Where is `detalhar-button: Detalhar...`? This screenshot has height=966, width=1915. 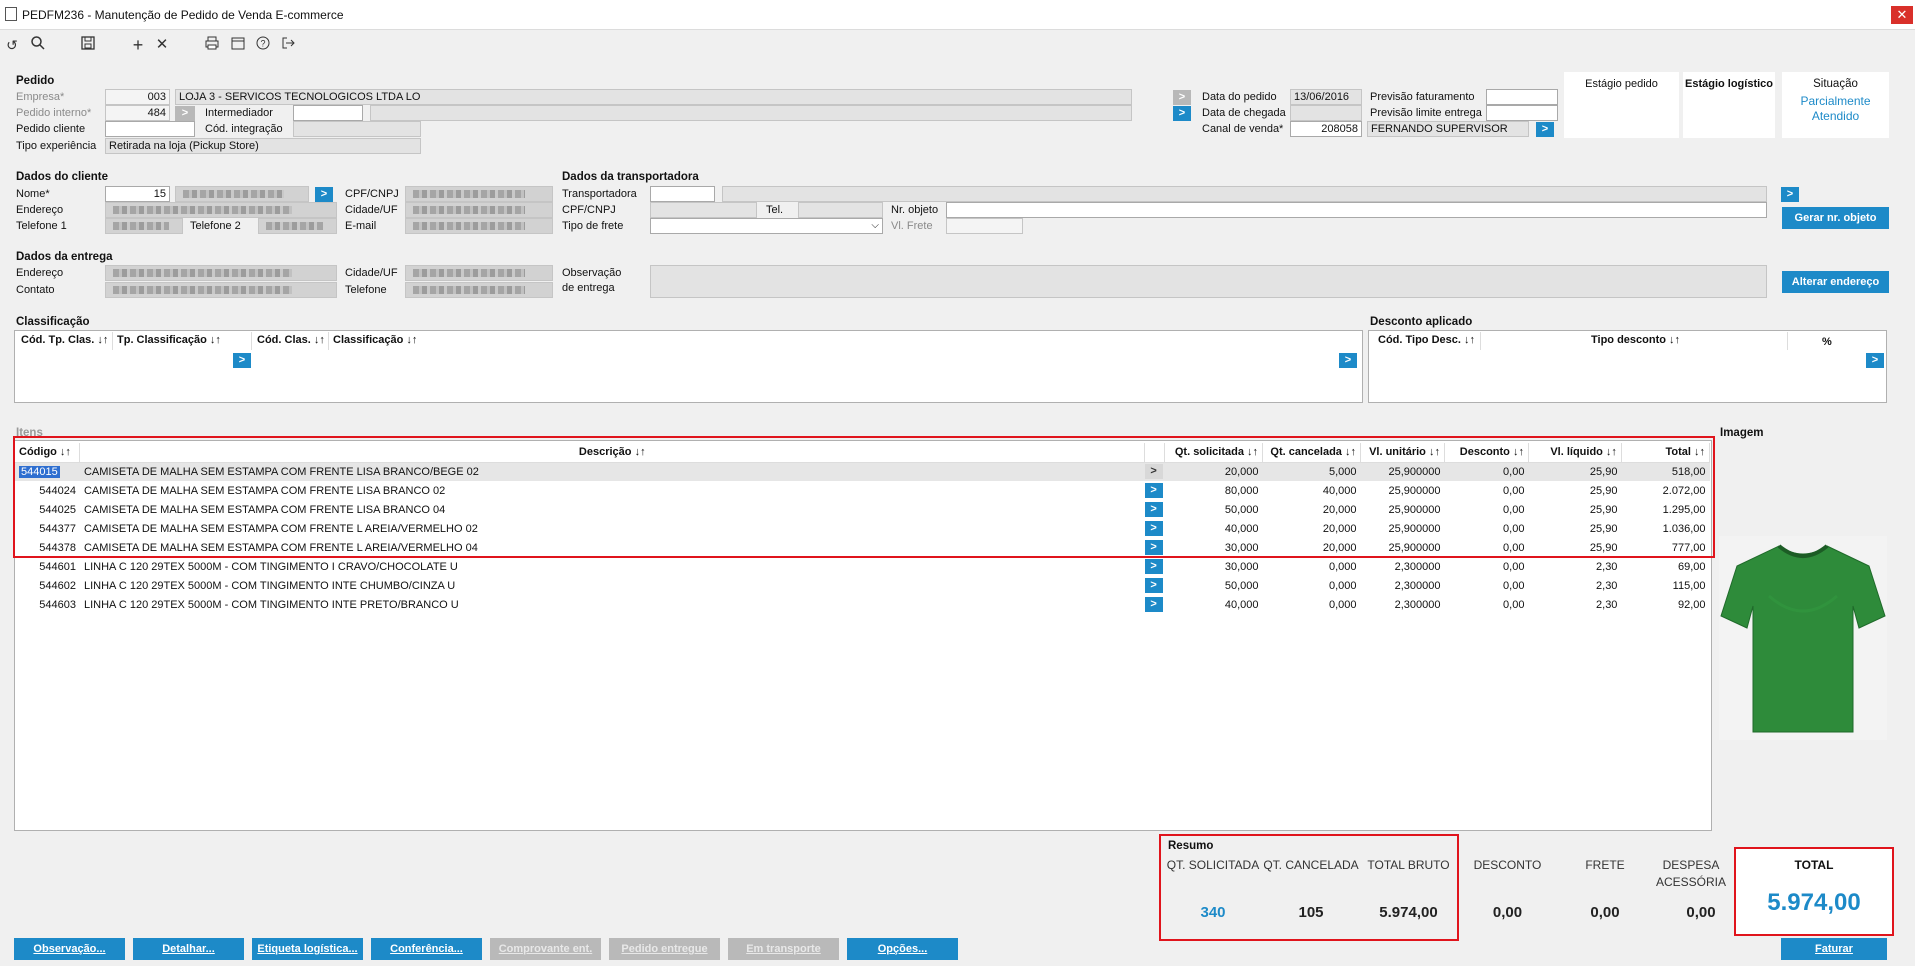 detalhar-button: Detalhar... is located at coordinates (188, 949).